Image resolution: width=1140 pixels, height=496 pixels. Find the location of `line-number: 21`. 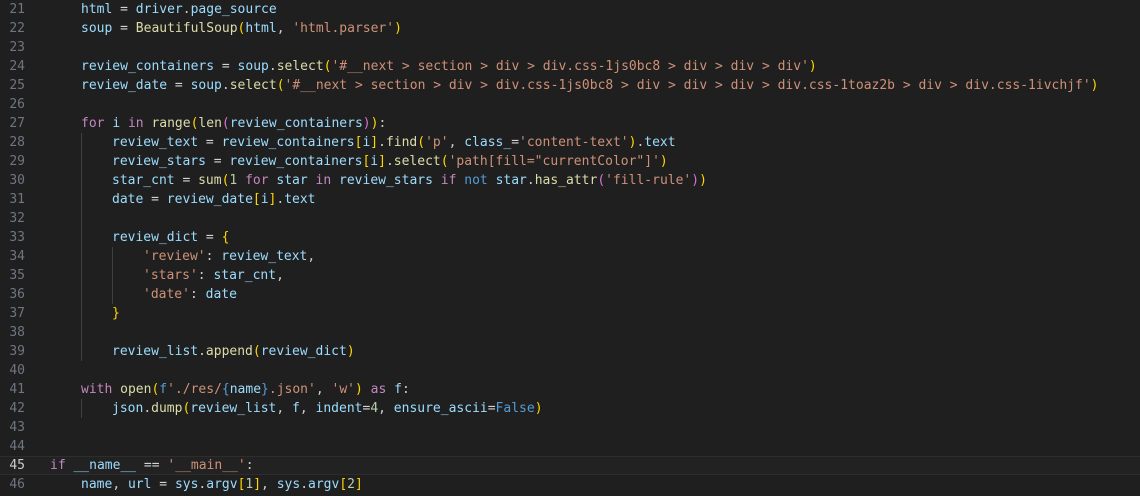

line-number: 21 is located at coordinates (17, 9).